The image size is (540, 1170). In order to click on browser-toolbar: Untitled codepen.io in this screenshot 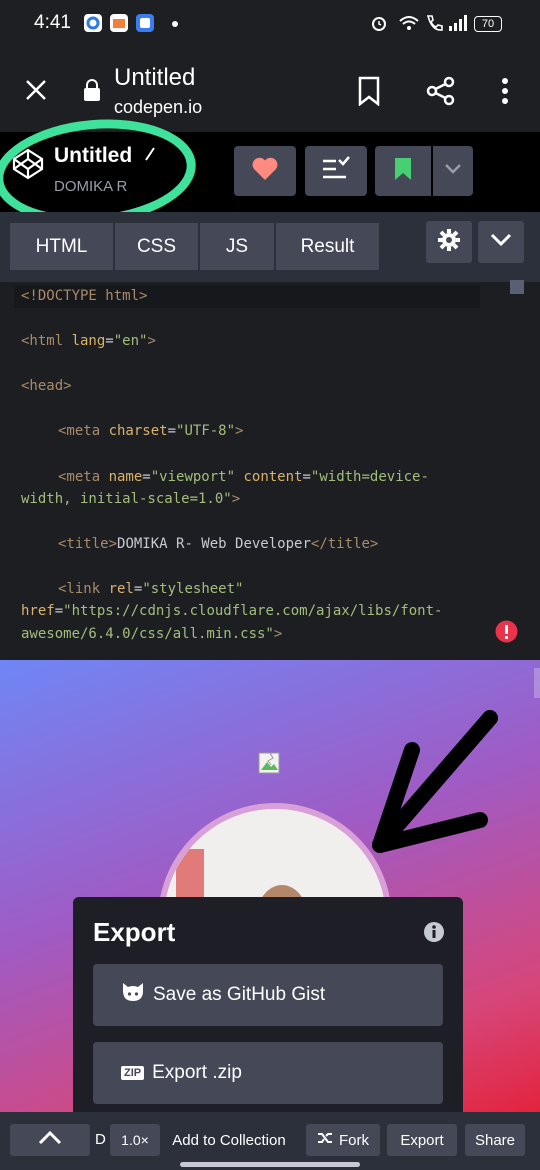, I will do `click(270, 90)`.